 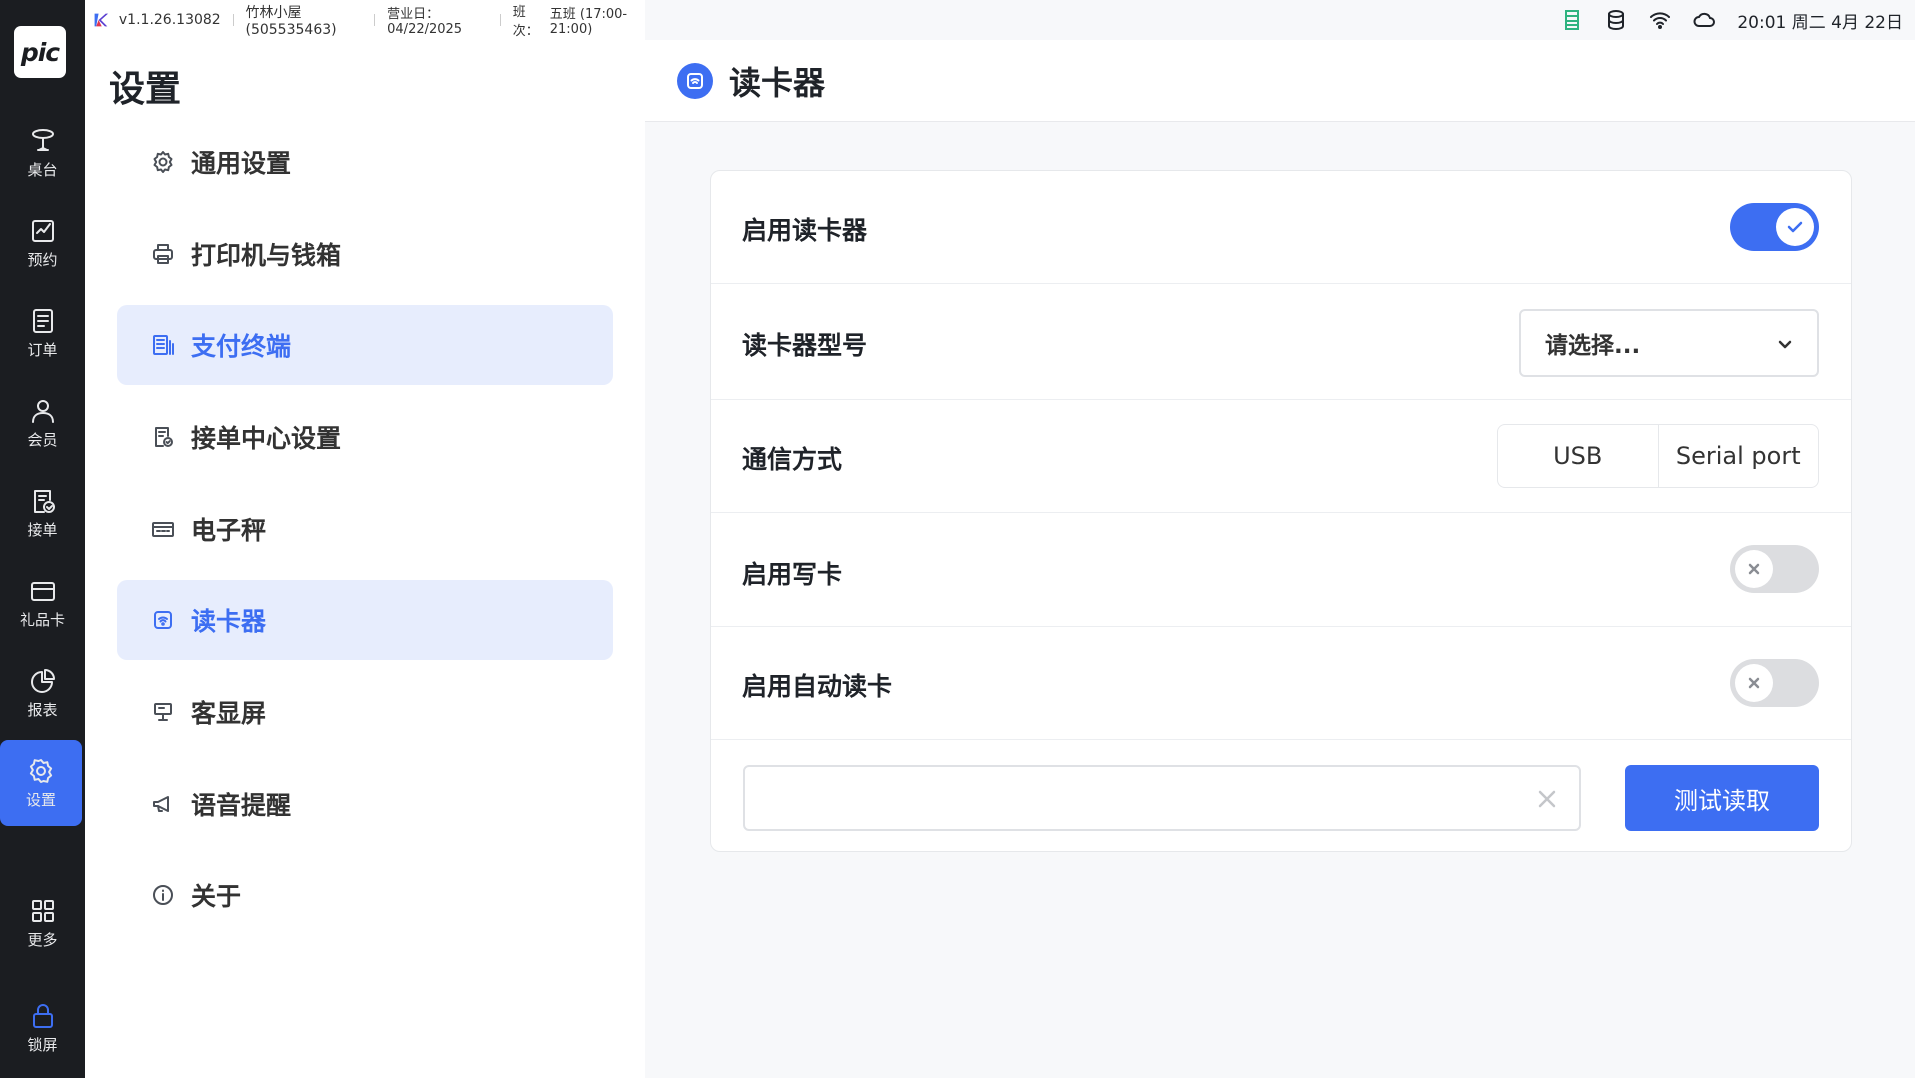 I want to click on nav-label: 会员, so click(x=42, y=439).